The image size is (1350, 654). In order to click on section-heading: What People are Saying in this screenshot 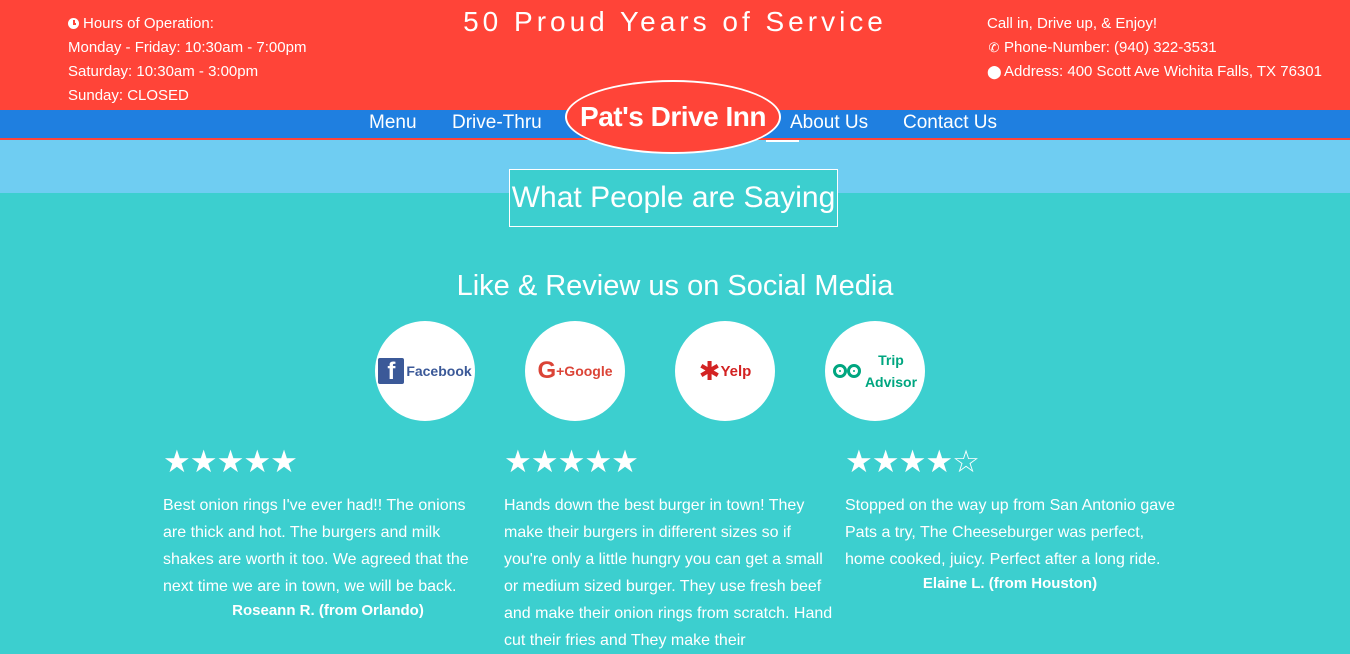, I will do `click(673, 198)`.